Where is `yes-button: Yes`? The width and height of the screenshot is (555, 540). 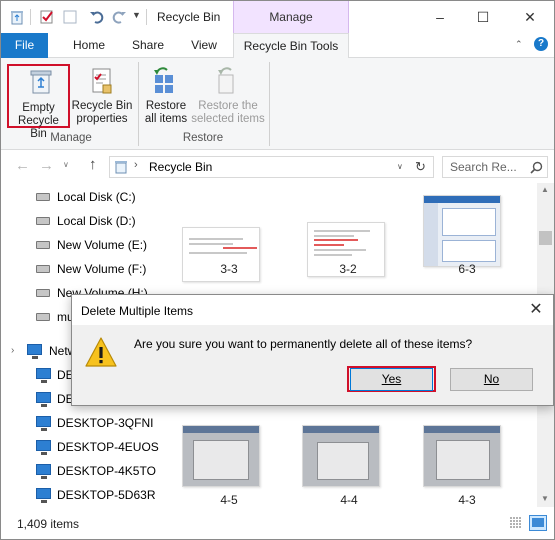
yes-button: Yes is located at coordinates (391, 379).